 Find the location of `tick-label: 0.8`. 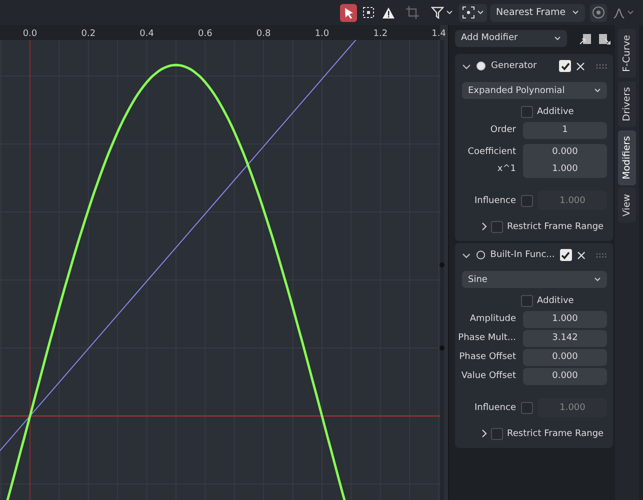

tick-label: 0.8 is located at coordinates (263, 34).